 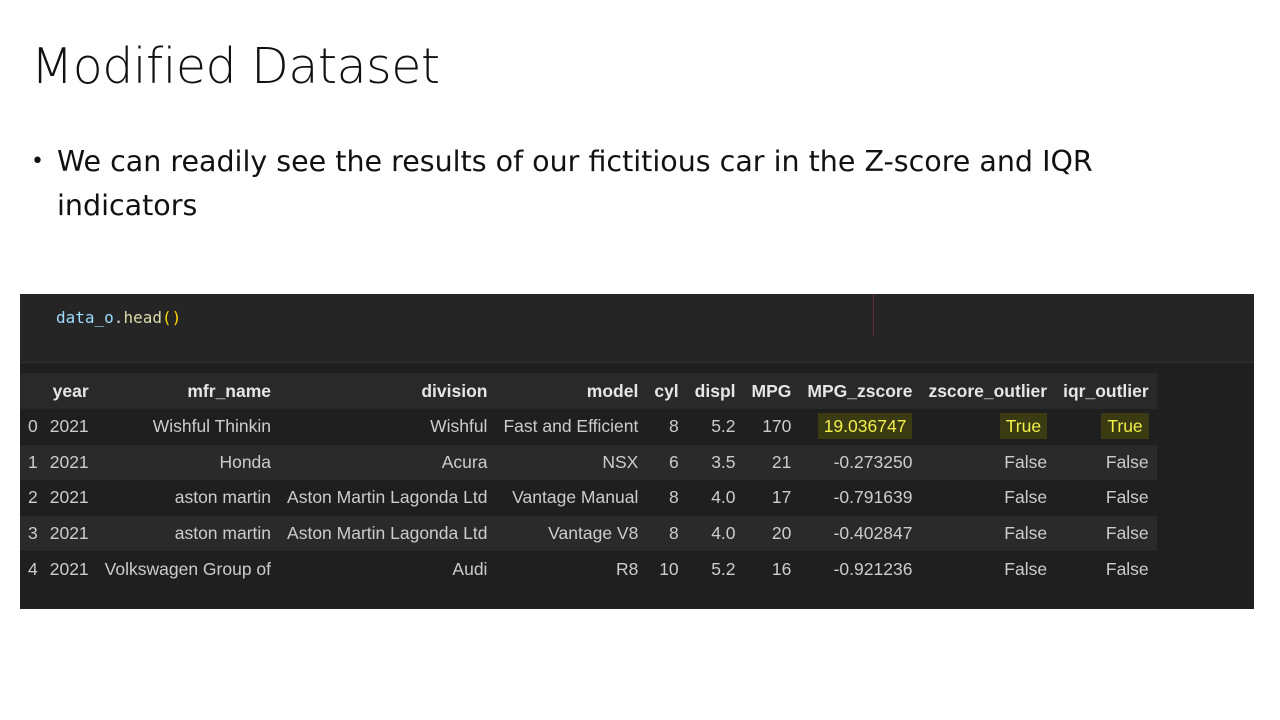 What do you see at coordinates (31, 498) in the screenshot?
I see `row-index: 2` at bounding box center [31, 498].